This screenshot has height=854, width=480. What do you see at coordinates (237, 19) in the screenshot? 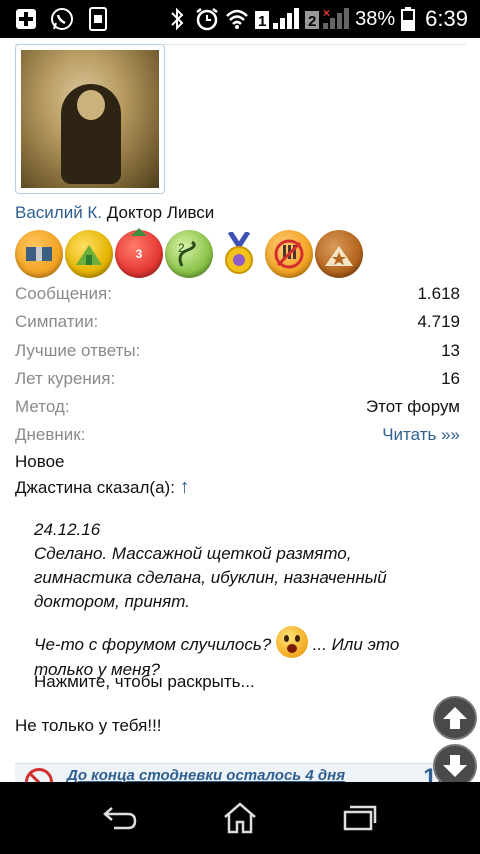
I see `wifi-icon` at bounding box center [237, 19].